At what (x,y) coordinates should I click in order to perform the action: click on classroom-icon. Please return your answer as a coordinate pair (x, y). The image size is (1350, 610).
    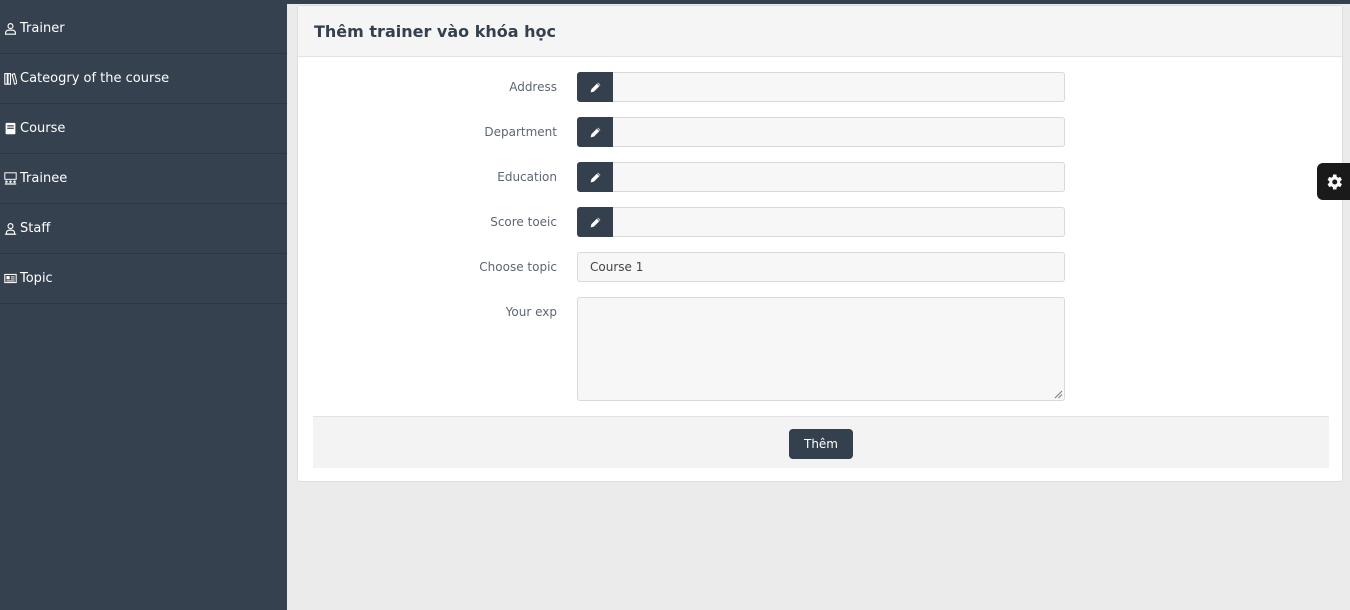
    Looking at the image, I should click on (10, 179).